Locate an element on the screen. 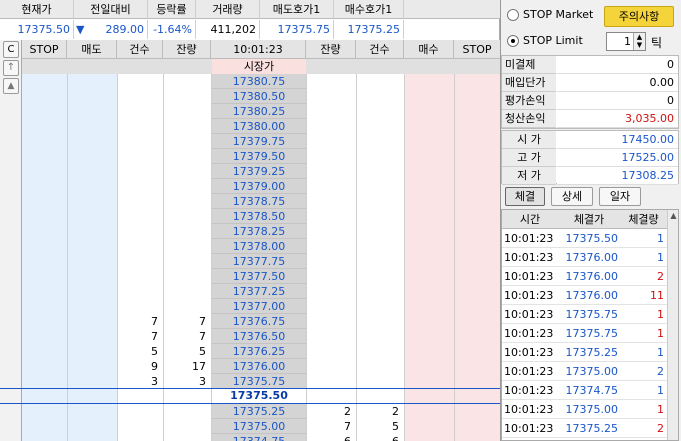  trade-row: 10:01:23 17375.00 1 is located at coordinates (584, 409).